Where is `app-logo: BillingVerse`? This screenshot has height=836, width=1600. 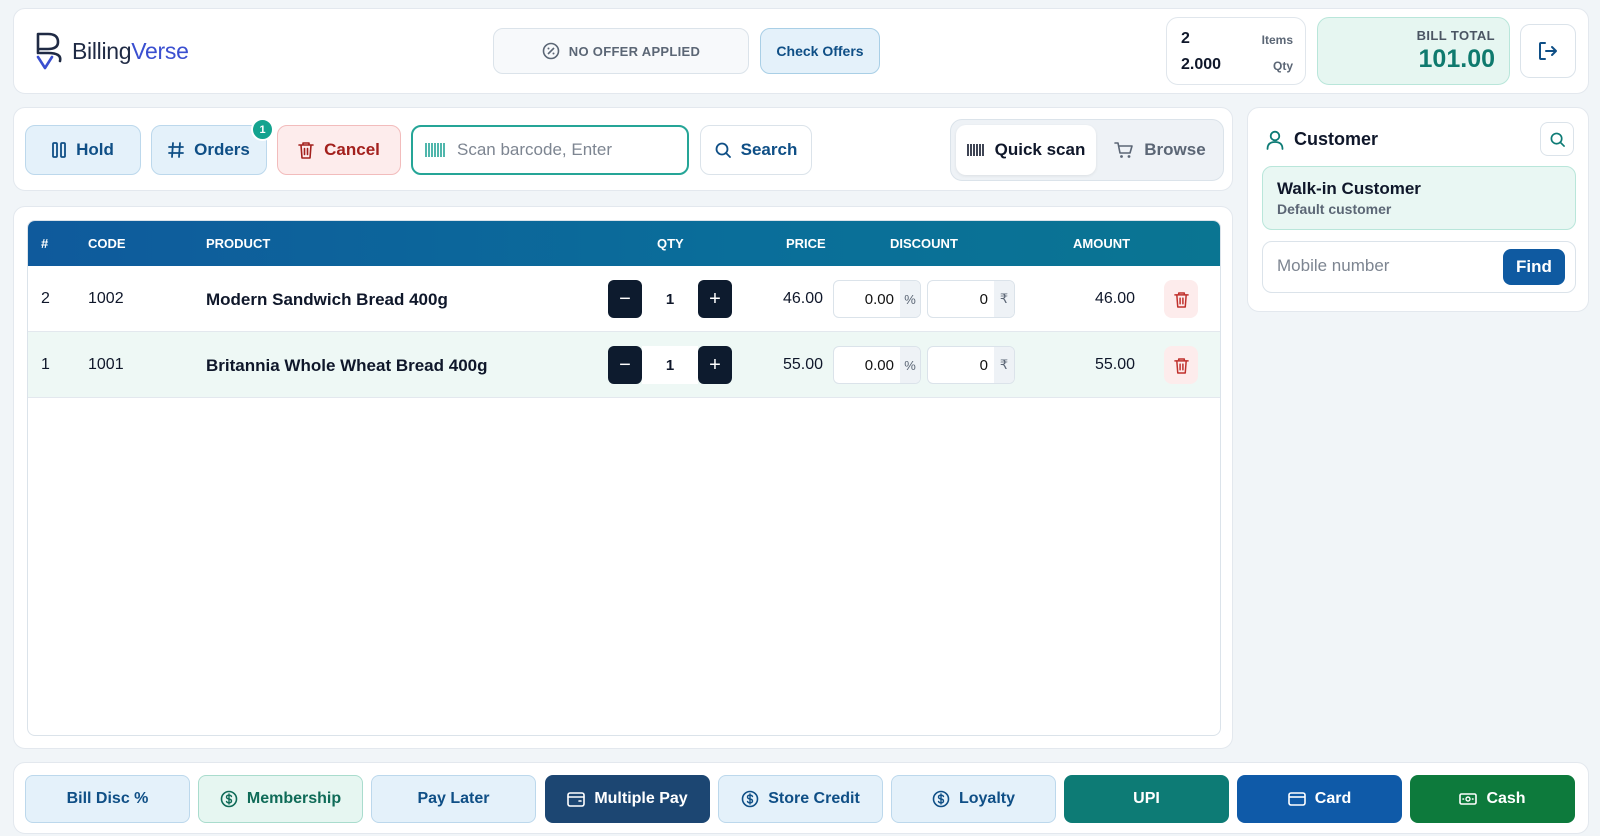
app-logo: BillingVerse is located at coordinates (111, 51).